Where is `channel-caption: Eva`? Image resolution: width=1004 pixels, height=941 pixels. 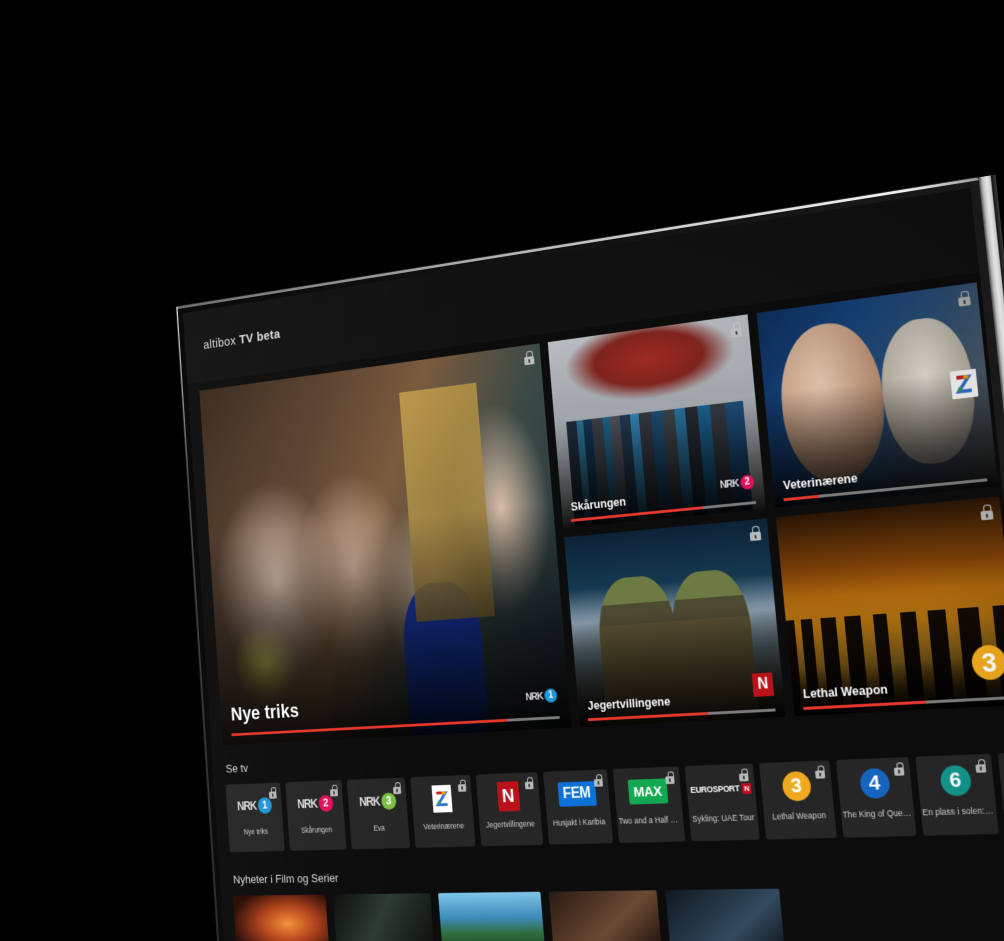
channel-caption: Eva is located at coordinates (379, 828).